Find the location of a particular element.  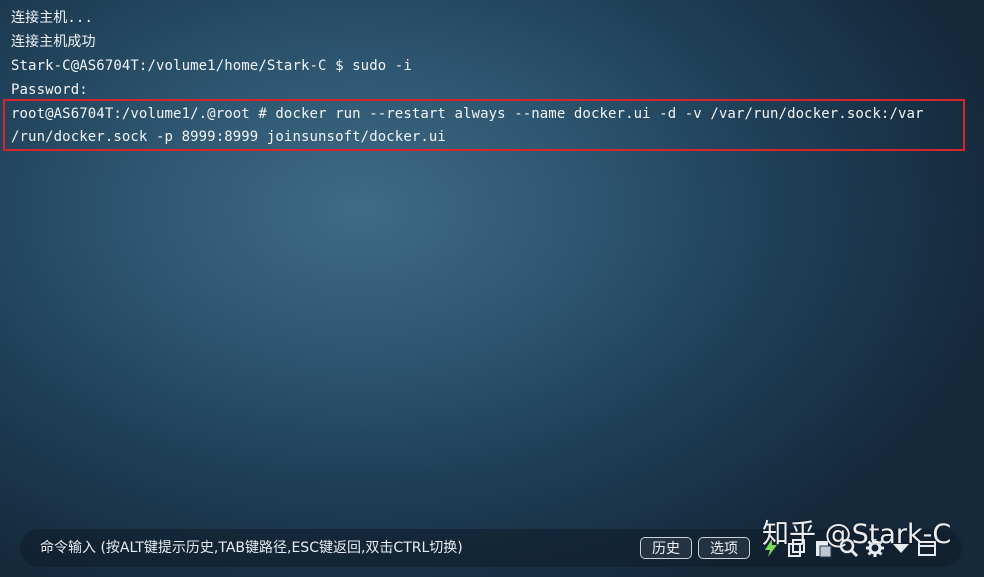

options-button: 选项 is located at coordinates (724, 548).